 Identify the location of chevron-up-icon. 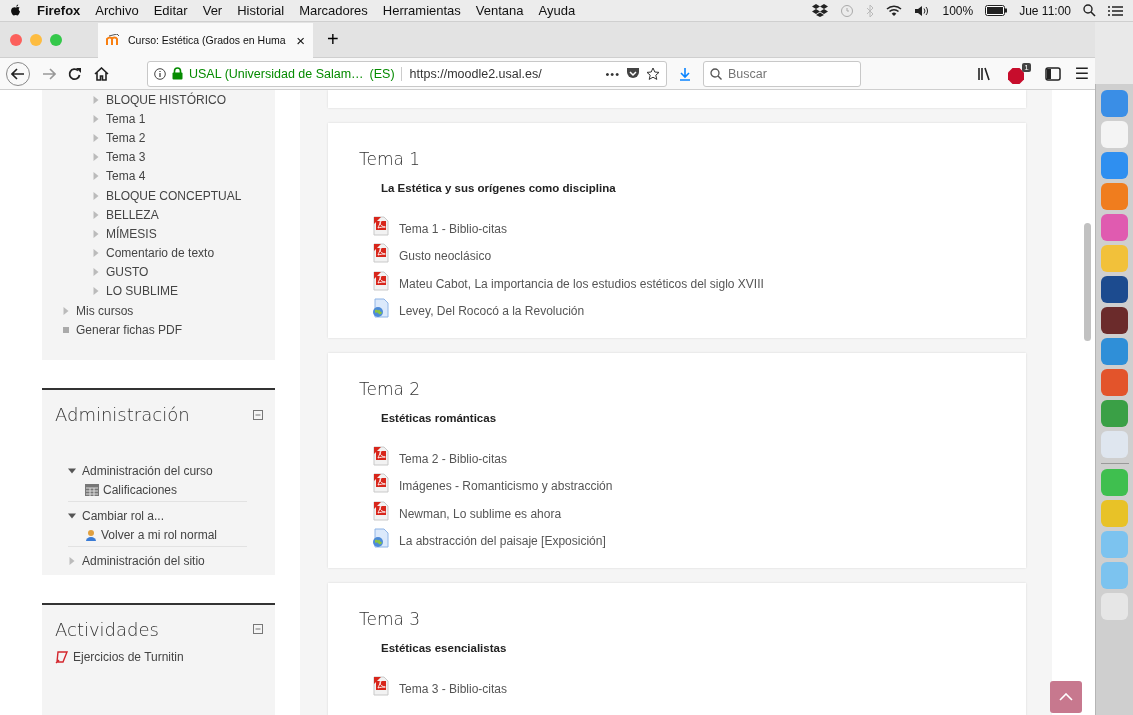
(1066, 697).